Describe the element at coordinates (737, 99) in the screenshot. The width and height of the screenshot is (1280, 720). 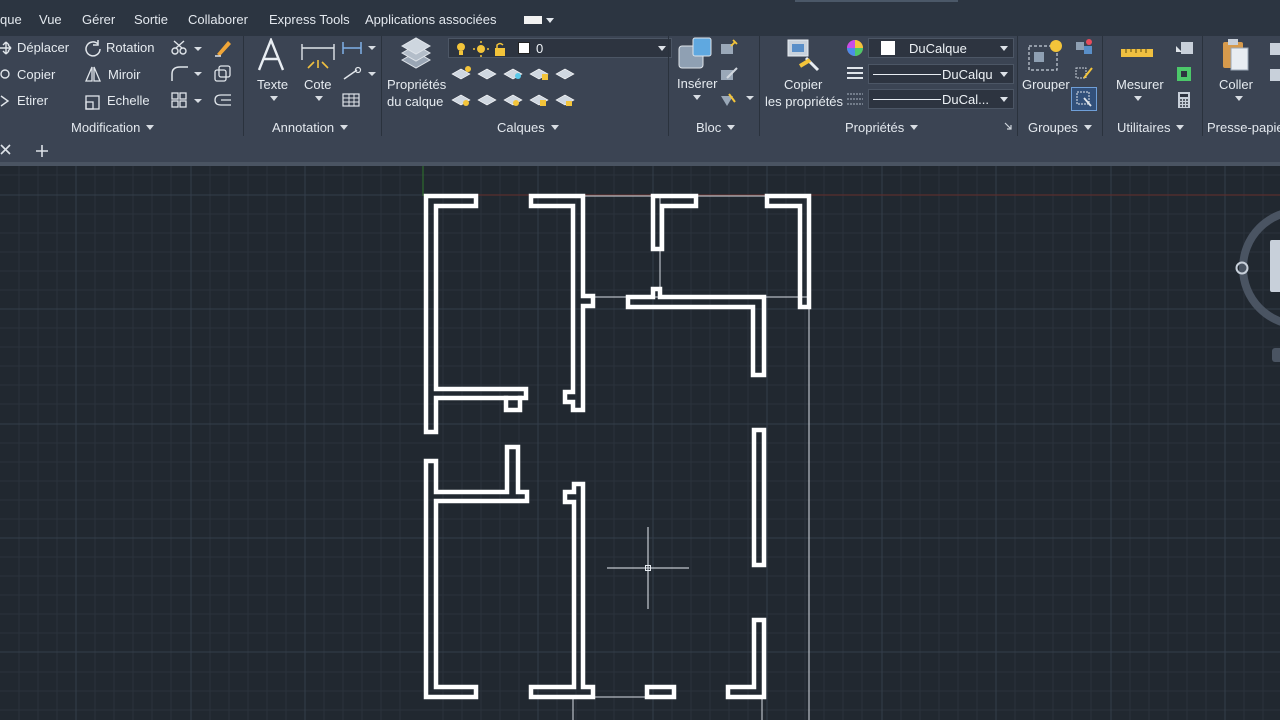
I see `block-attributes-icon` at that location.